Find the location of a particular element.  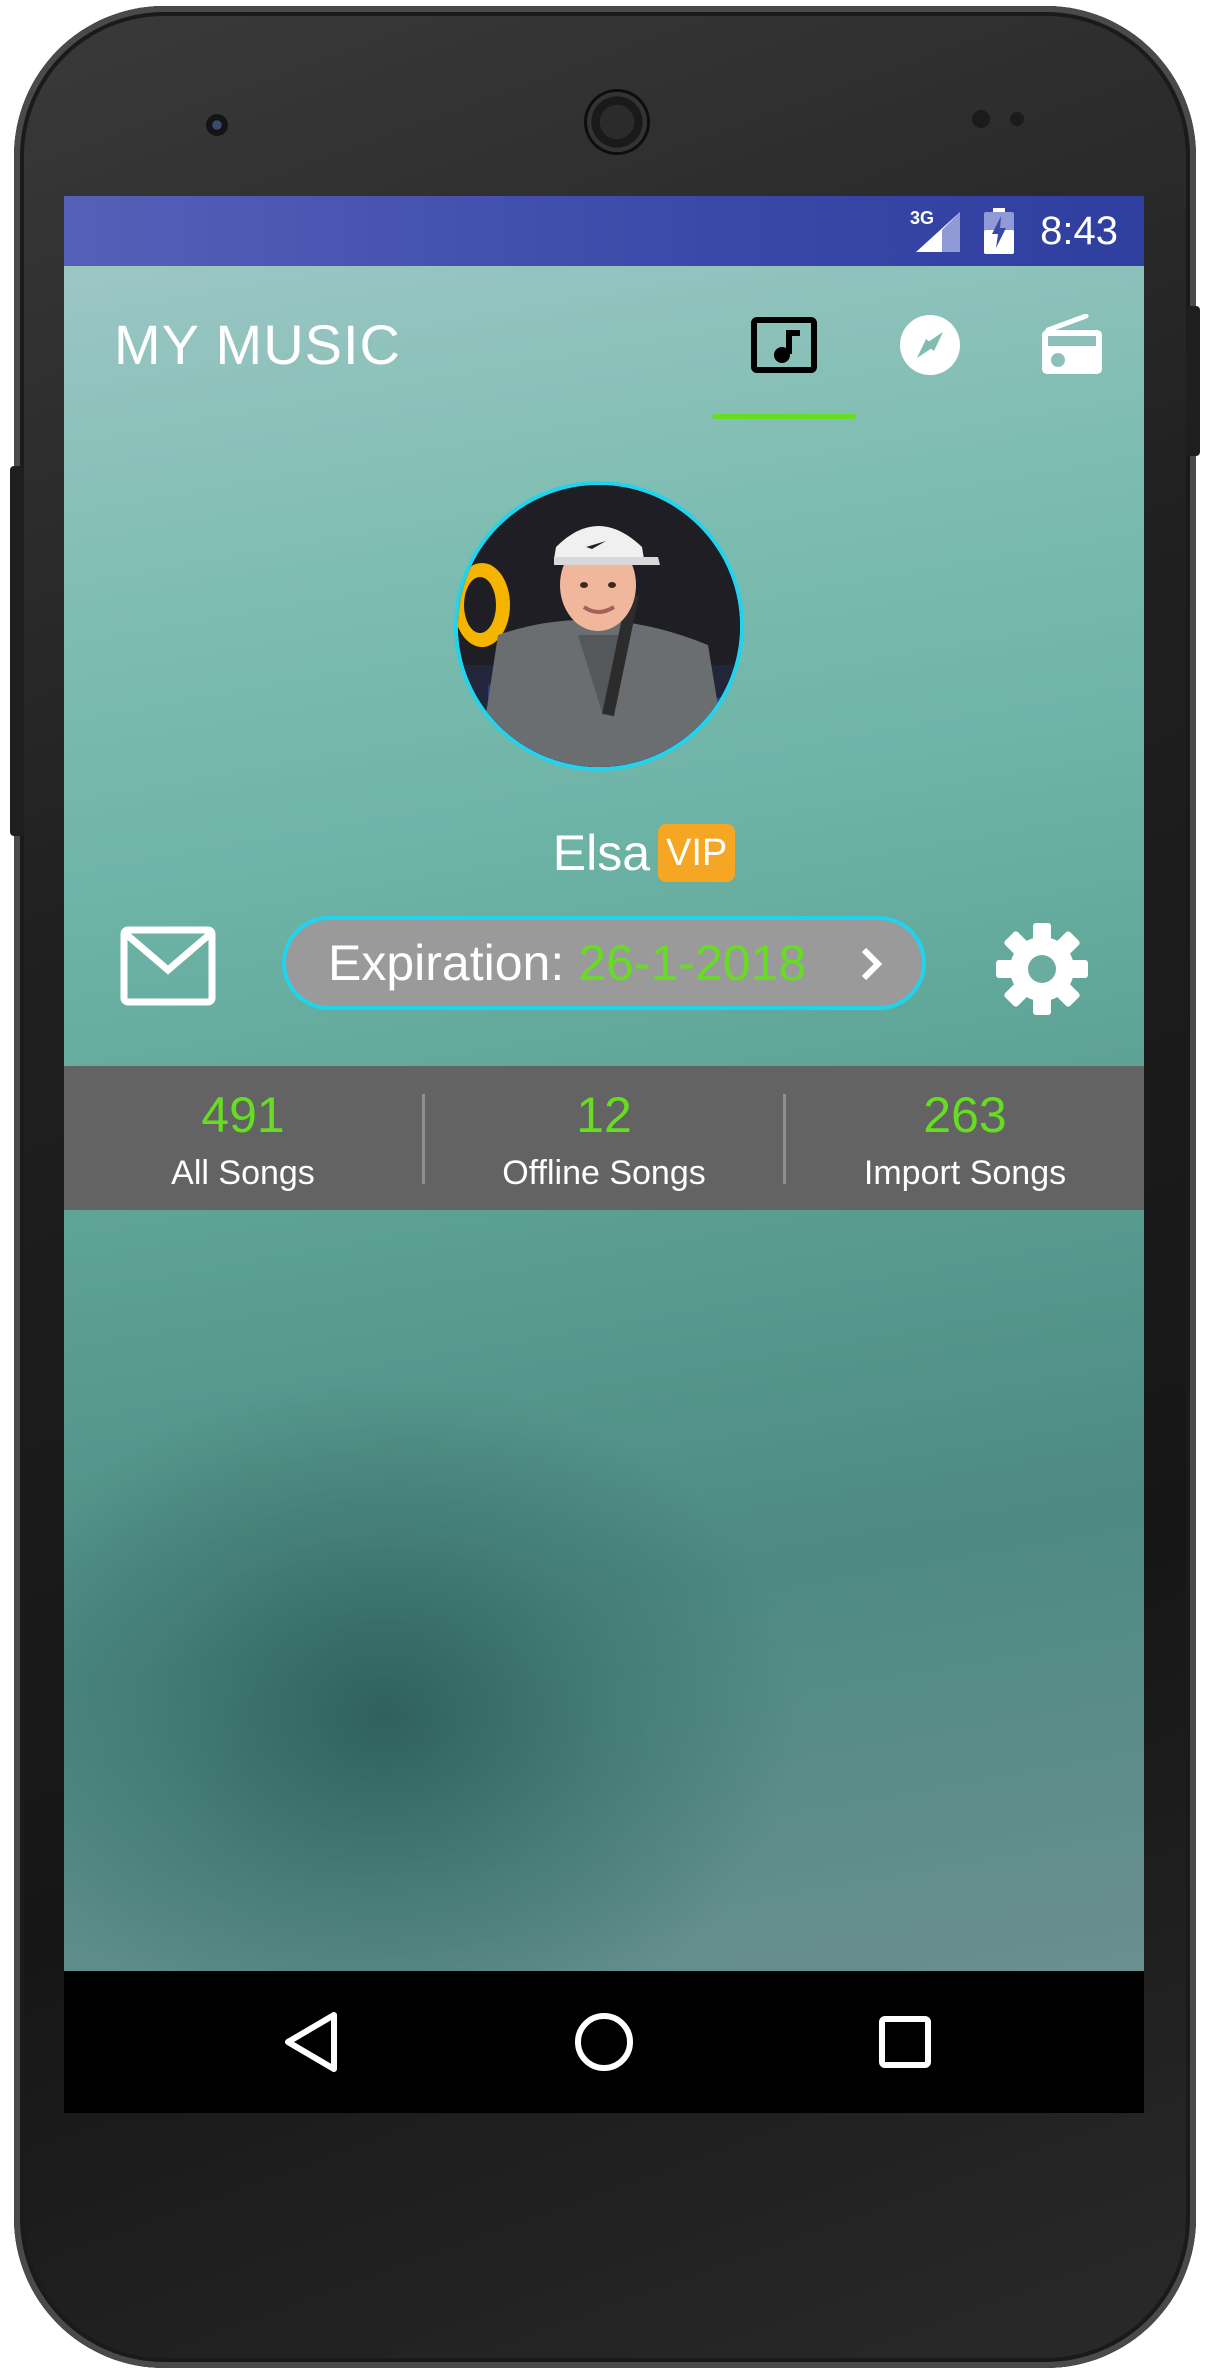

chevron-right-icon is located at coordinates (871, 964).